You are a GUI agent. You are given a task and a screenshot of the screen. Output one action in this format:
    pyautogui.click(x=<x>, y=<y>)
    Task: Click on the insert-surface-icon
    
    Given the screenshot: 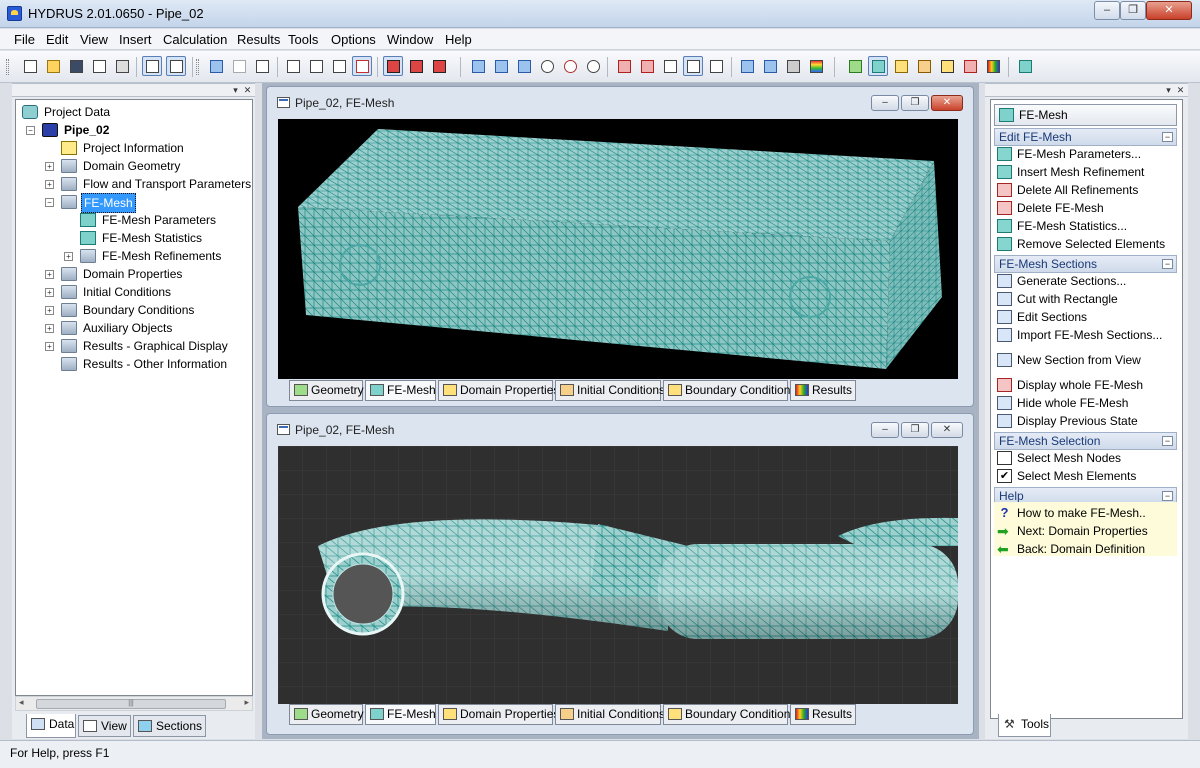 What is the action you would take?
    pyautogui.click(x=693, y=66)
    